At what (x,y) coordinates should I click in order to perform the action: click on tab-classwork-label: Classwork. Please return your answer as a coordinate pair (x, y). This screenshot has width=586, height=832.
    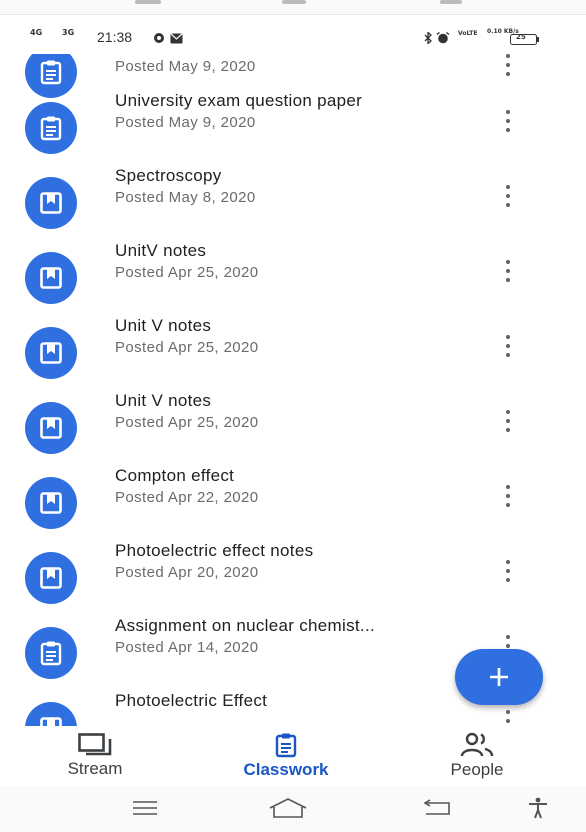
    Looking at the image, I should click on (286, 769).